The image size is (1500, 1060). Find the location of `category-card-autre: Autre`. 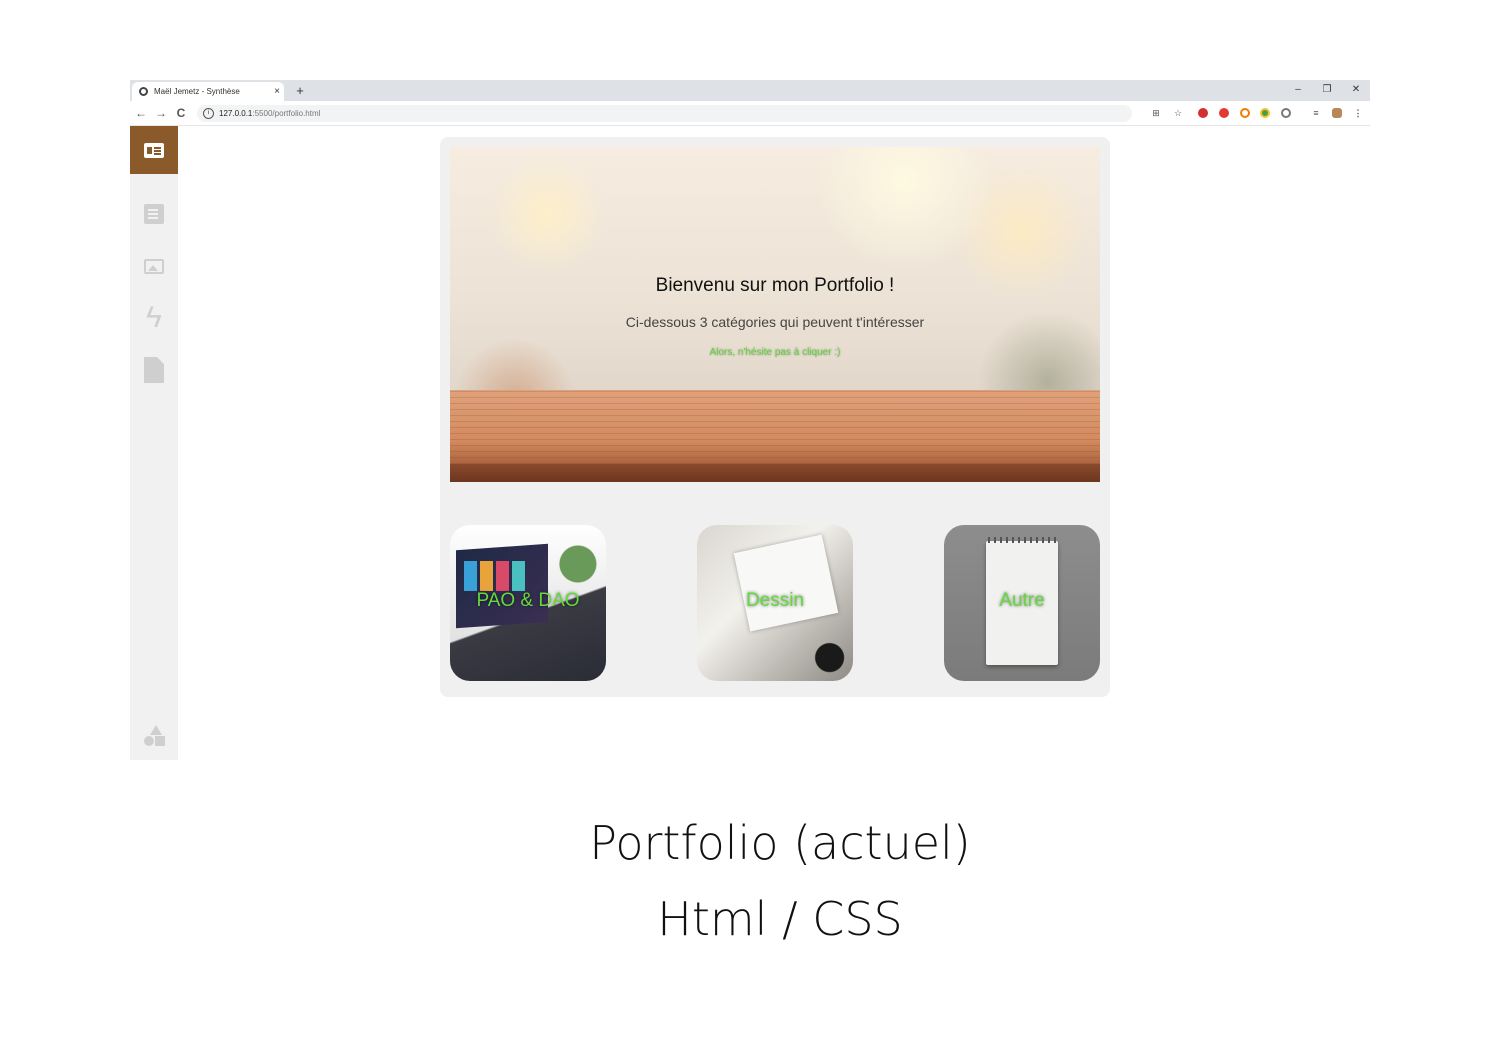

category-card-autre: Autre is located at coordinates (1022, 603).